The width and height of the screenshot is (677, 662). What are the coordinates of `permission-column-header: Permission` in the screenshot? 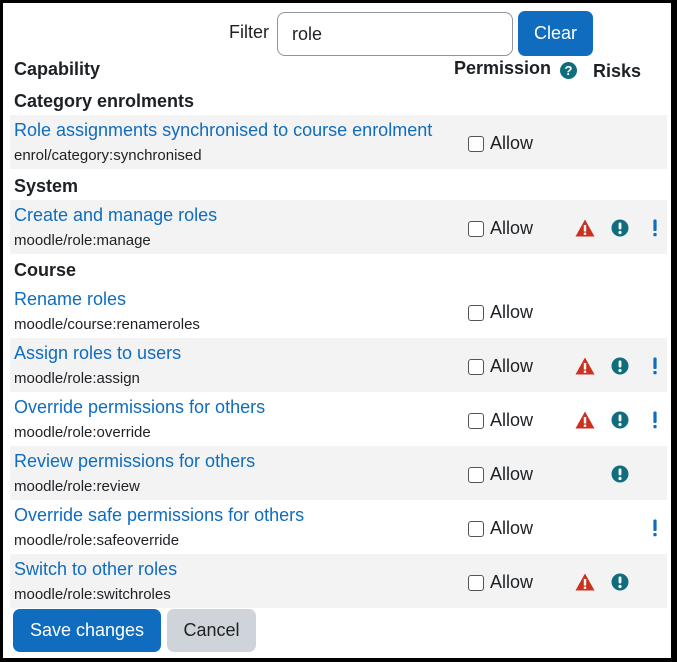 It's located at (503, 68).